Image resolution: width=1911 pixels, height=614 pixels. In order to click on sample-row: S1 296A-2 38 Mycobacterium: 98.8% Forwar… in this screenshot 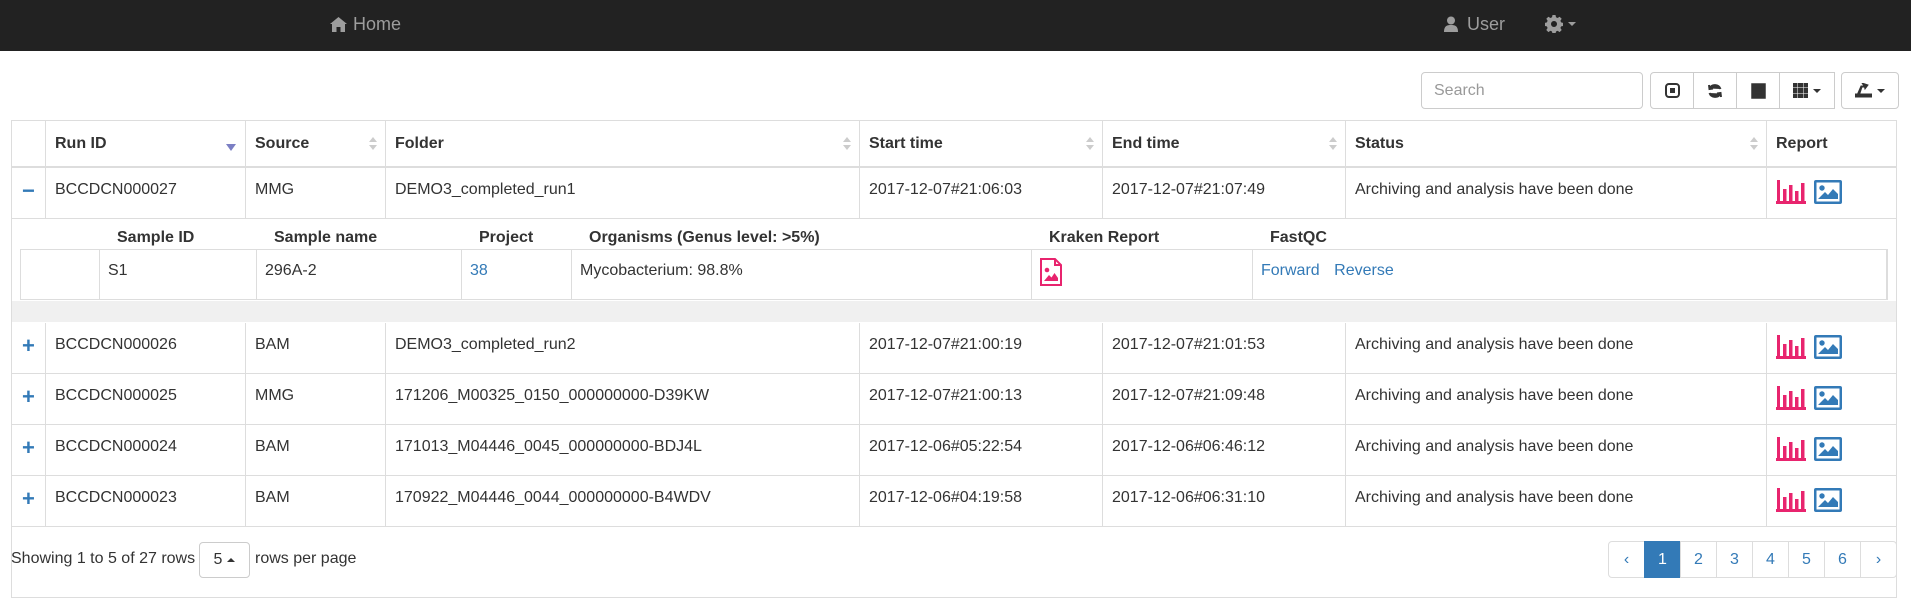, I will do `click(954, 275)`.